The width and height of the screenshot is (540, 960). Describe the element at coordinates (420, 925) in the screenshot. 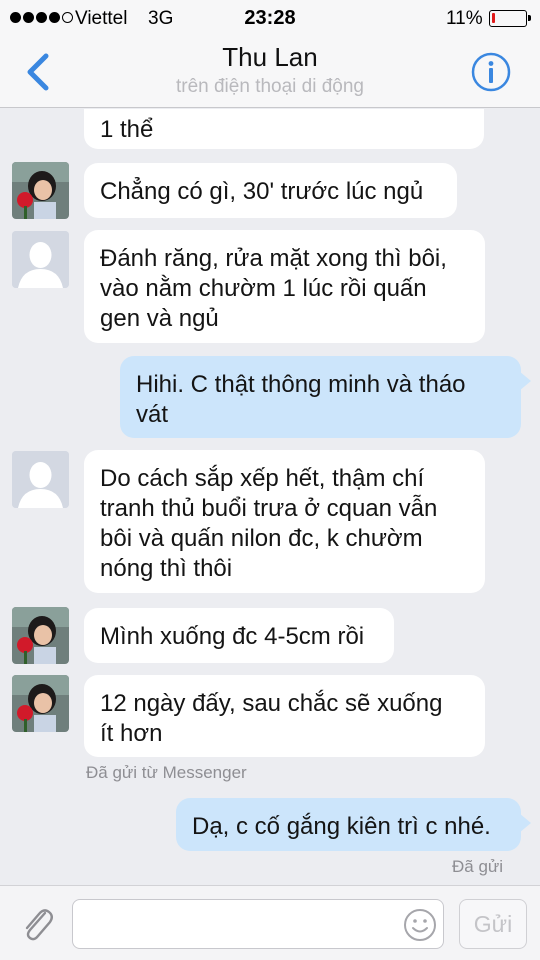

I see `smiley-icon` at that location.